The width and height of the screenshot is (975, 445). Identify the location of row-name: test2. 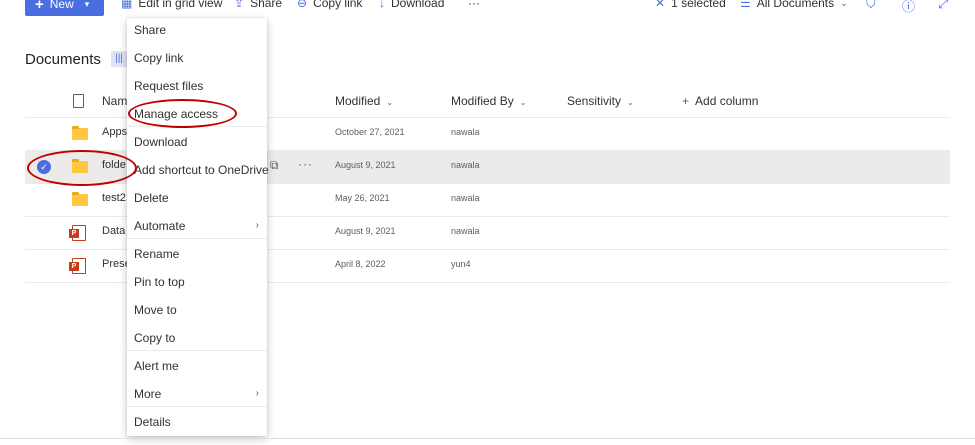
(114, 198).